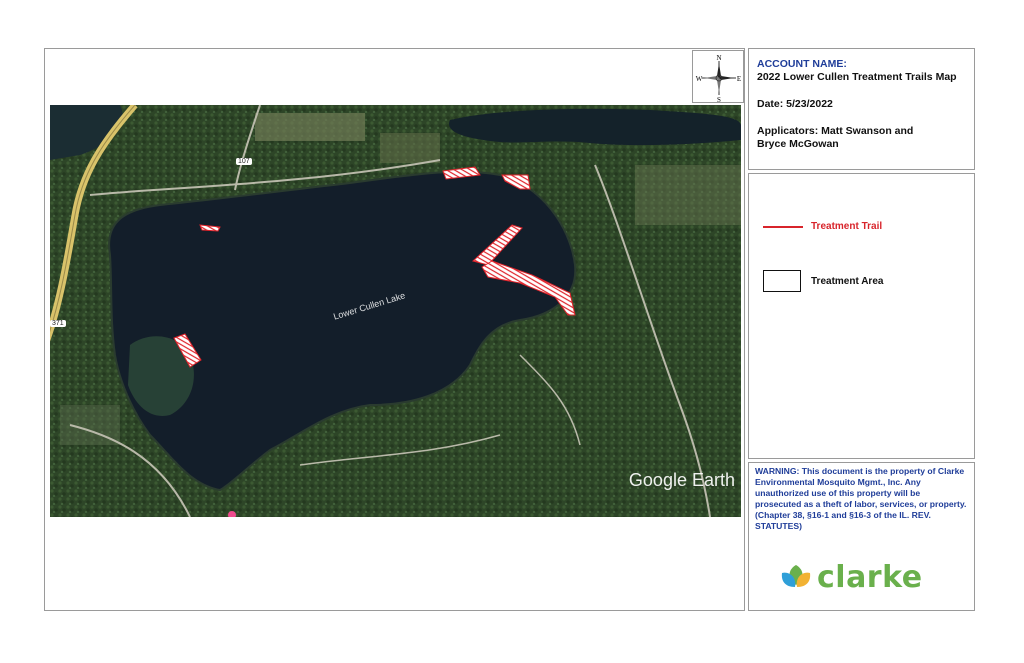  Describe the element at coordinates (798, 144) in the screenshot. I see `applicators-line-2: Bryce McGowan` at that location.